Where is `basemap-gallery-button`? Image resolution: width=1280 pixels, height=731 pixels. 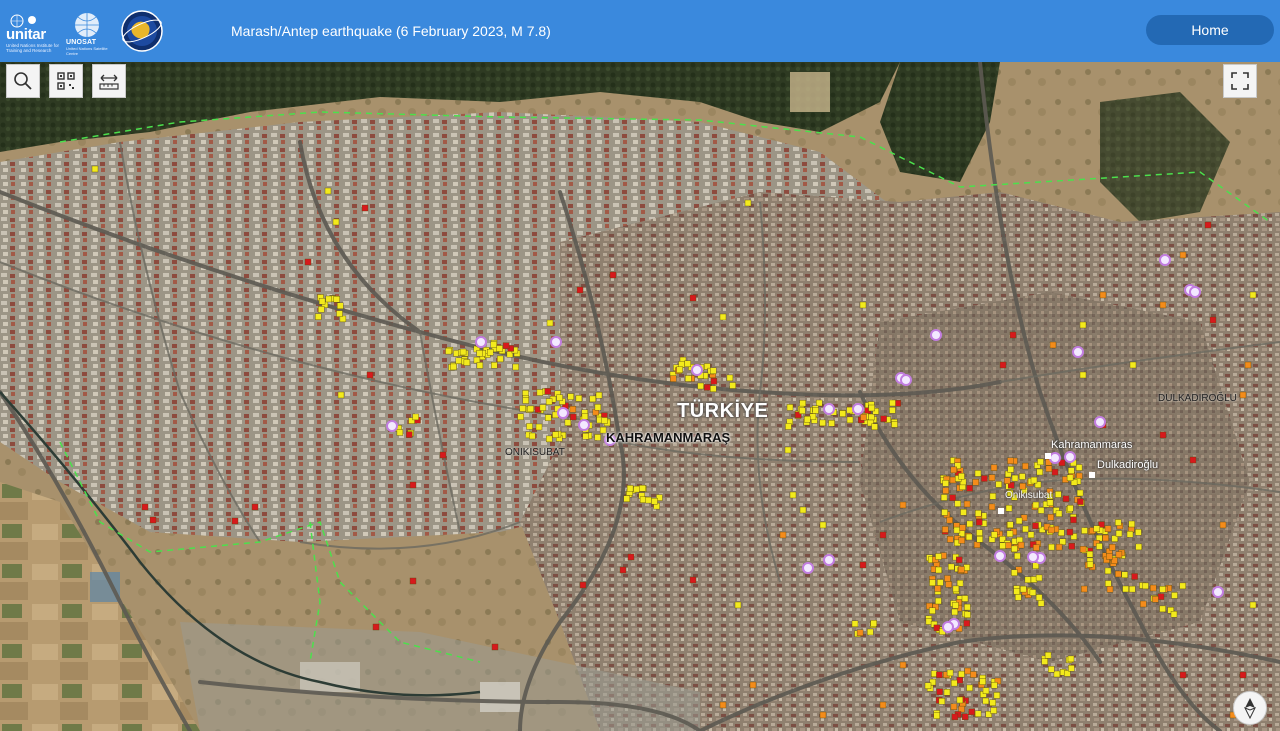 basemap-gallery-button is located at coordinates (66, 81).